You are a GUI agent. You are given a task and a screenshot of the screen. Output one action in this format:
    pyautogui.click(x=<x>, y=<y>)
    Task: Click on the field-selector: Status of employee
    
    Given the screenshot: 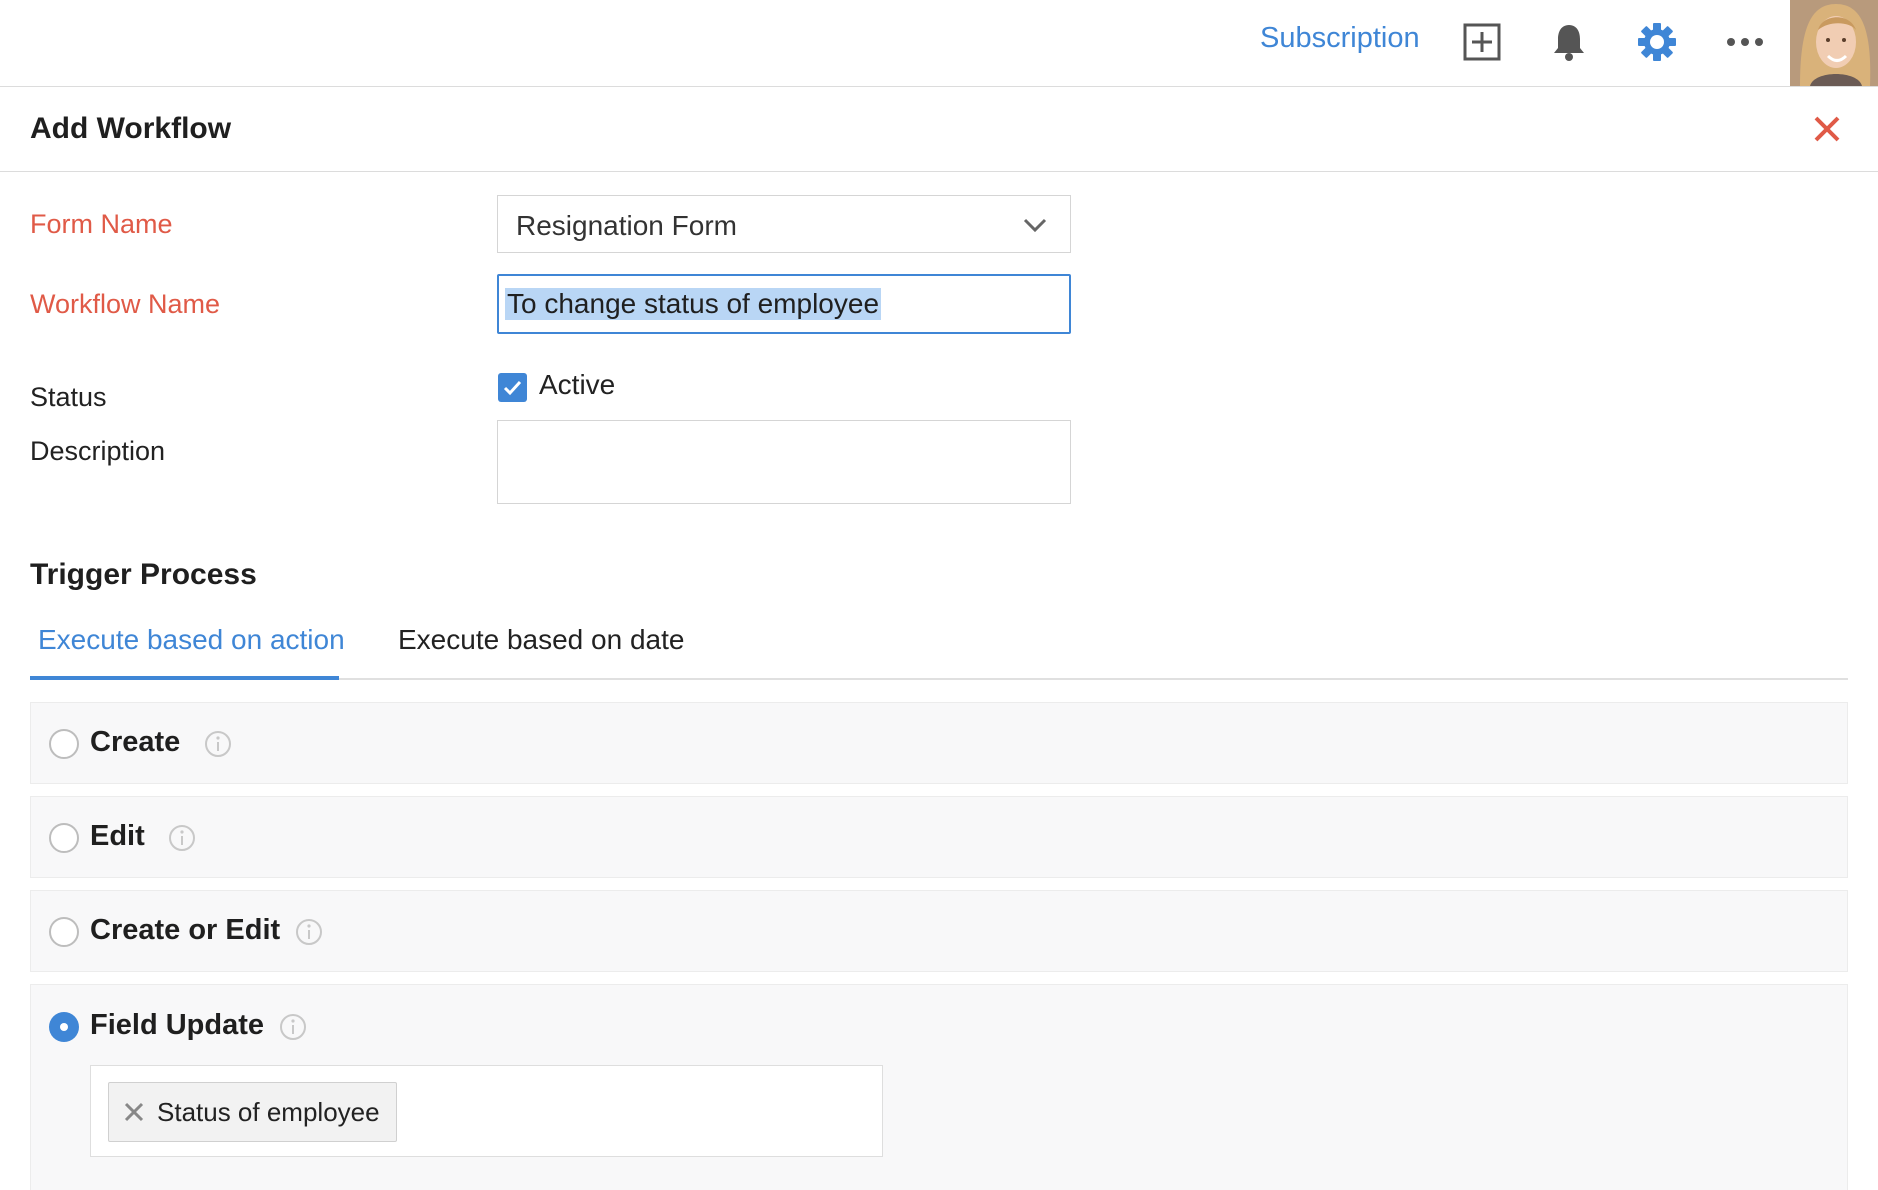 What is the action you would take?
    pyautogui.click(x=486, y=1111)
    